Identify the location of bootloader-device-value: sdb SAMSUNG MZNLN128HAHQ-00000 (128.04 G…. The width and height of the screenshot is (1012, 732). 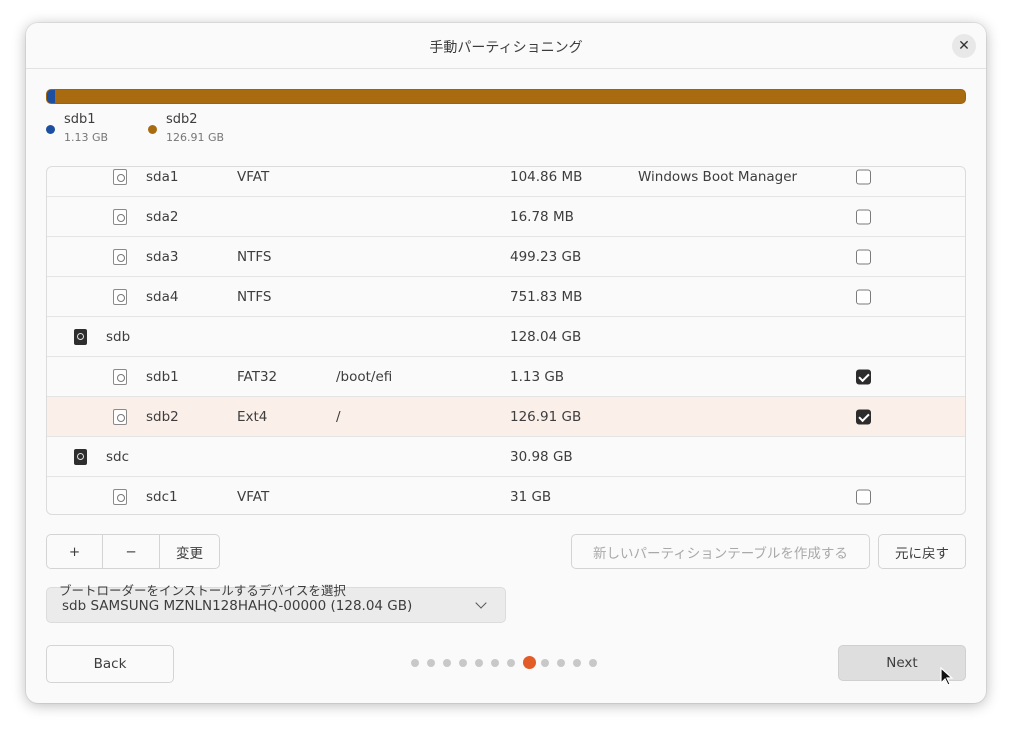
(237, 606).